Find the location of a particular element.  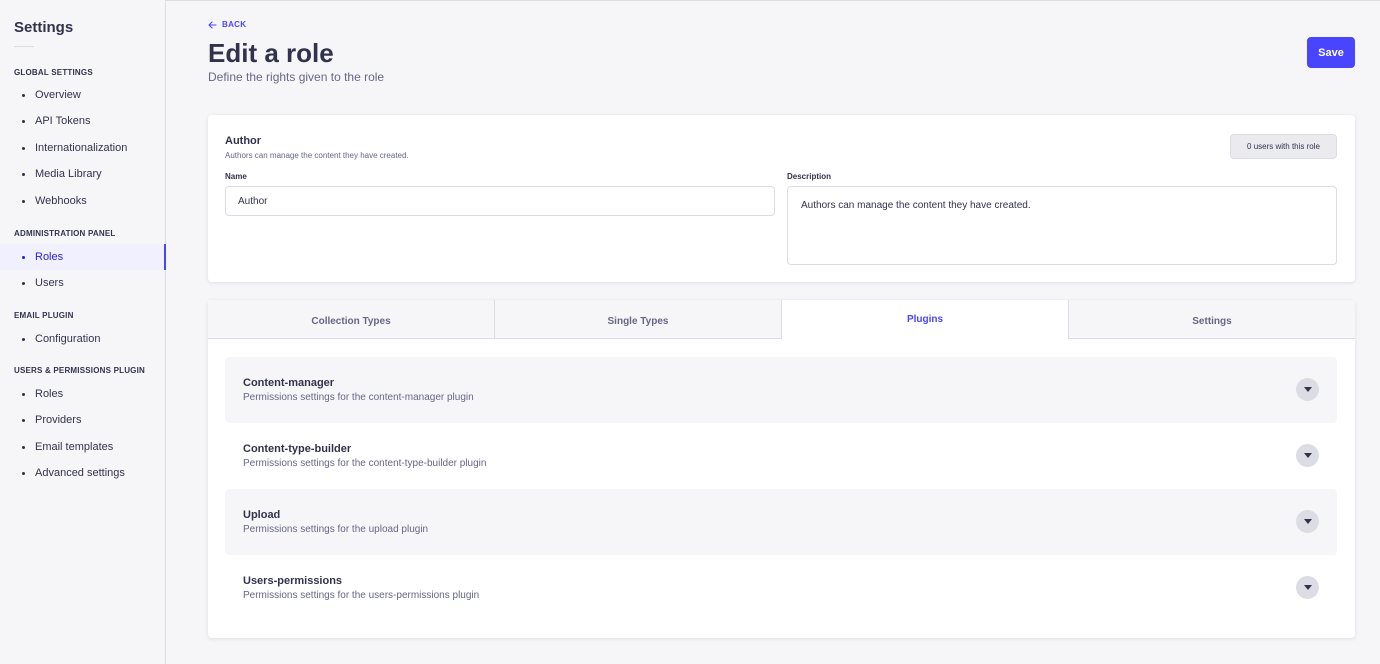

tab-single-types: Single Types is located at coordinates (638, 319).